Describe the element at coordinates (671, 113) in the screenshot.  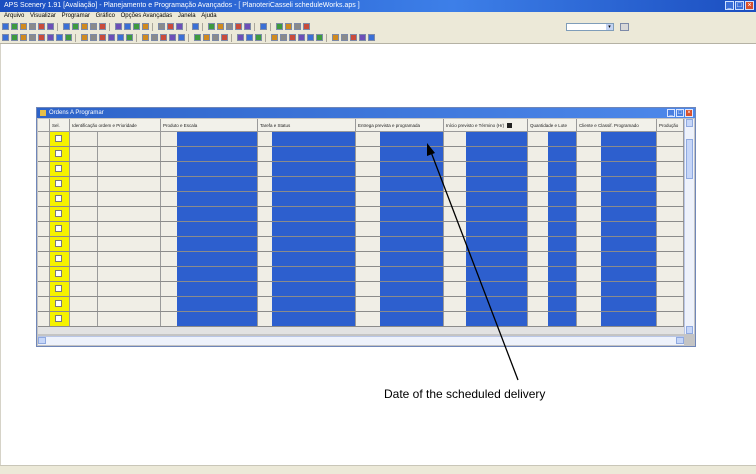
I see `orders-minimize-button: _` at that location.